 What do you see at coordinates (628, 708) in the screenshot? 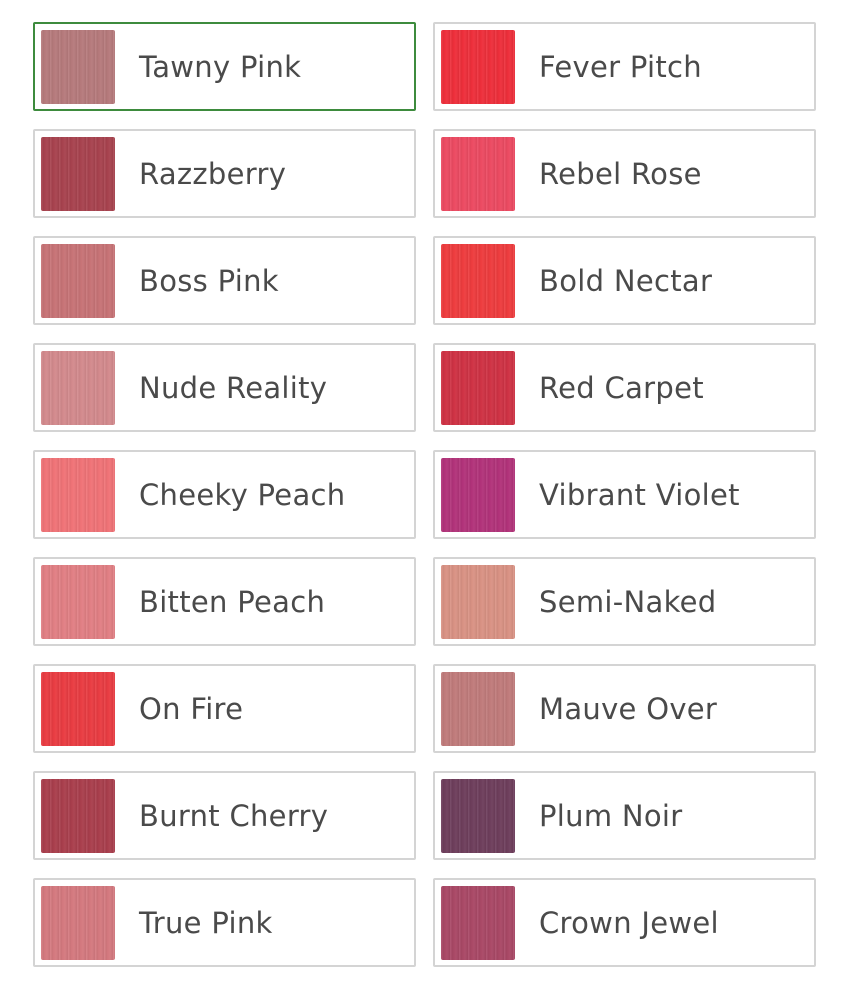
I see `swatch-label: Mauve Over` at bounding box center [628, 708].